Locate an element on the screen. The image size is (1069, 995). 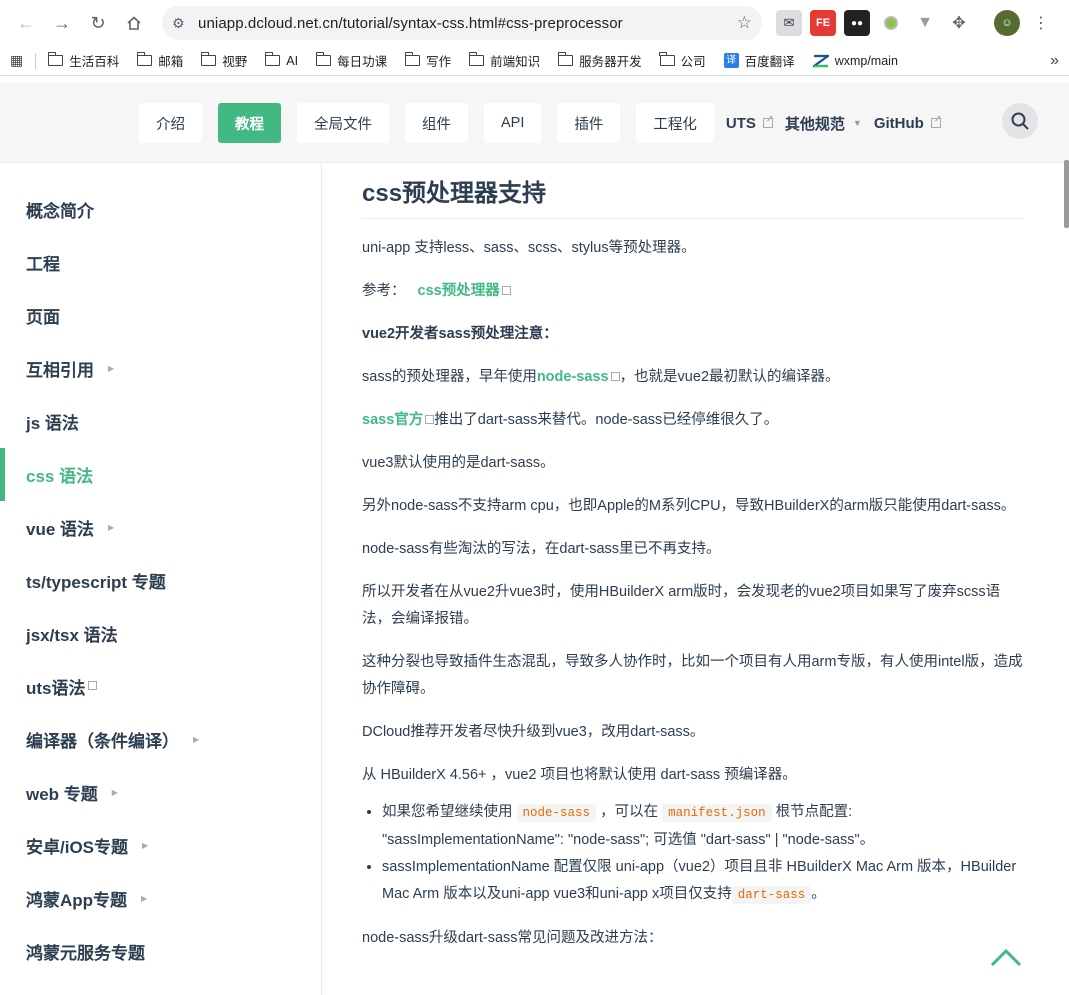
sidebar-item: css 语法 is located at coordinates (160, 474).